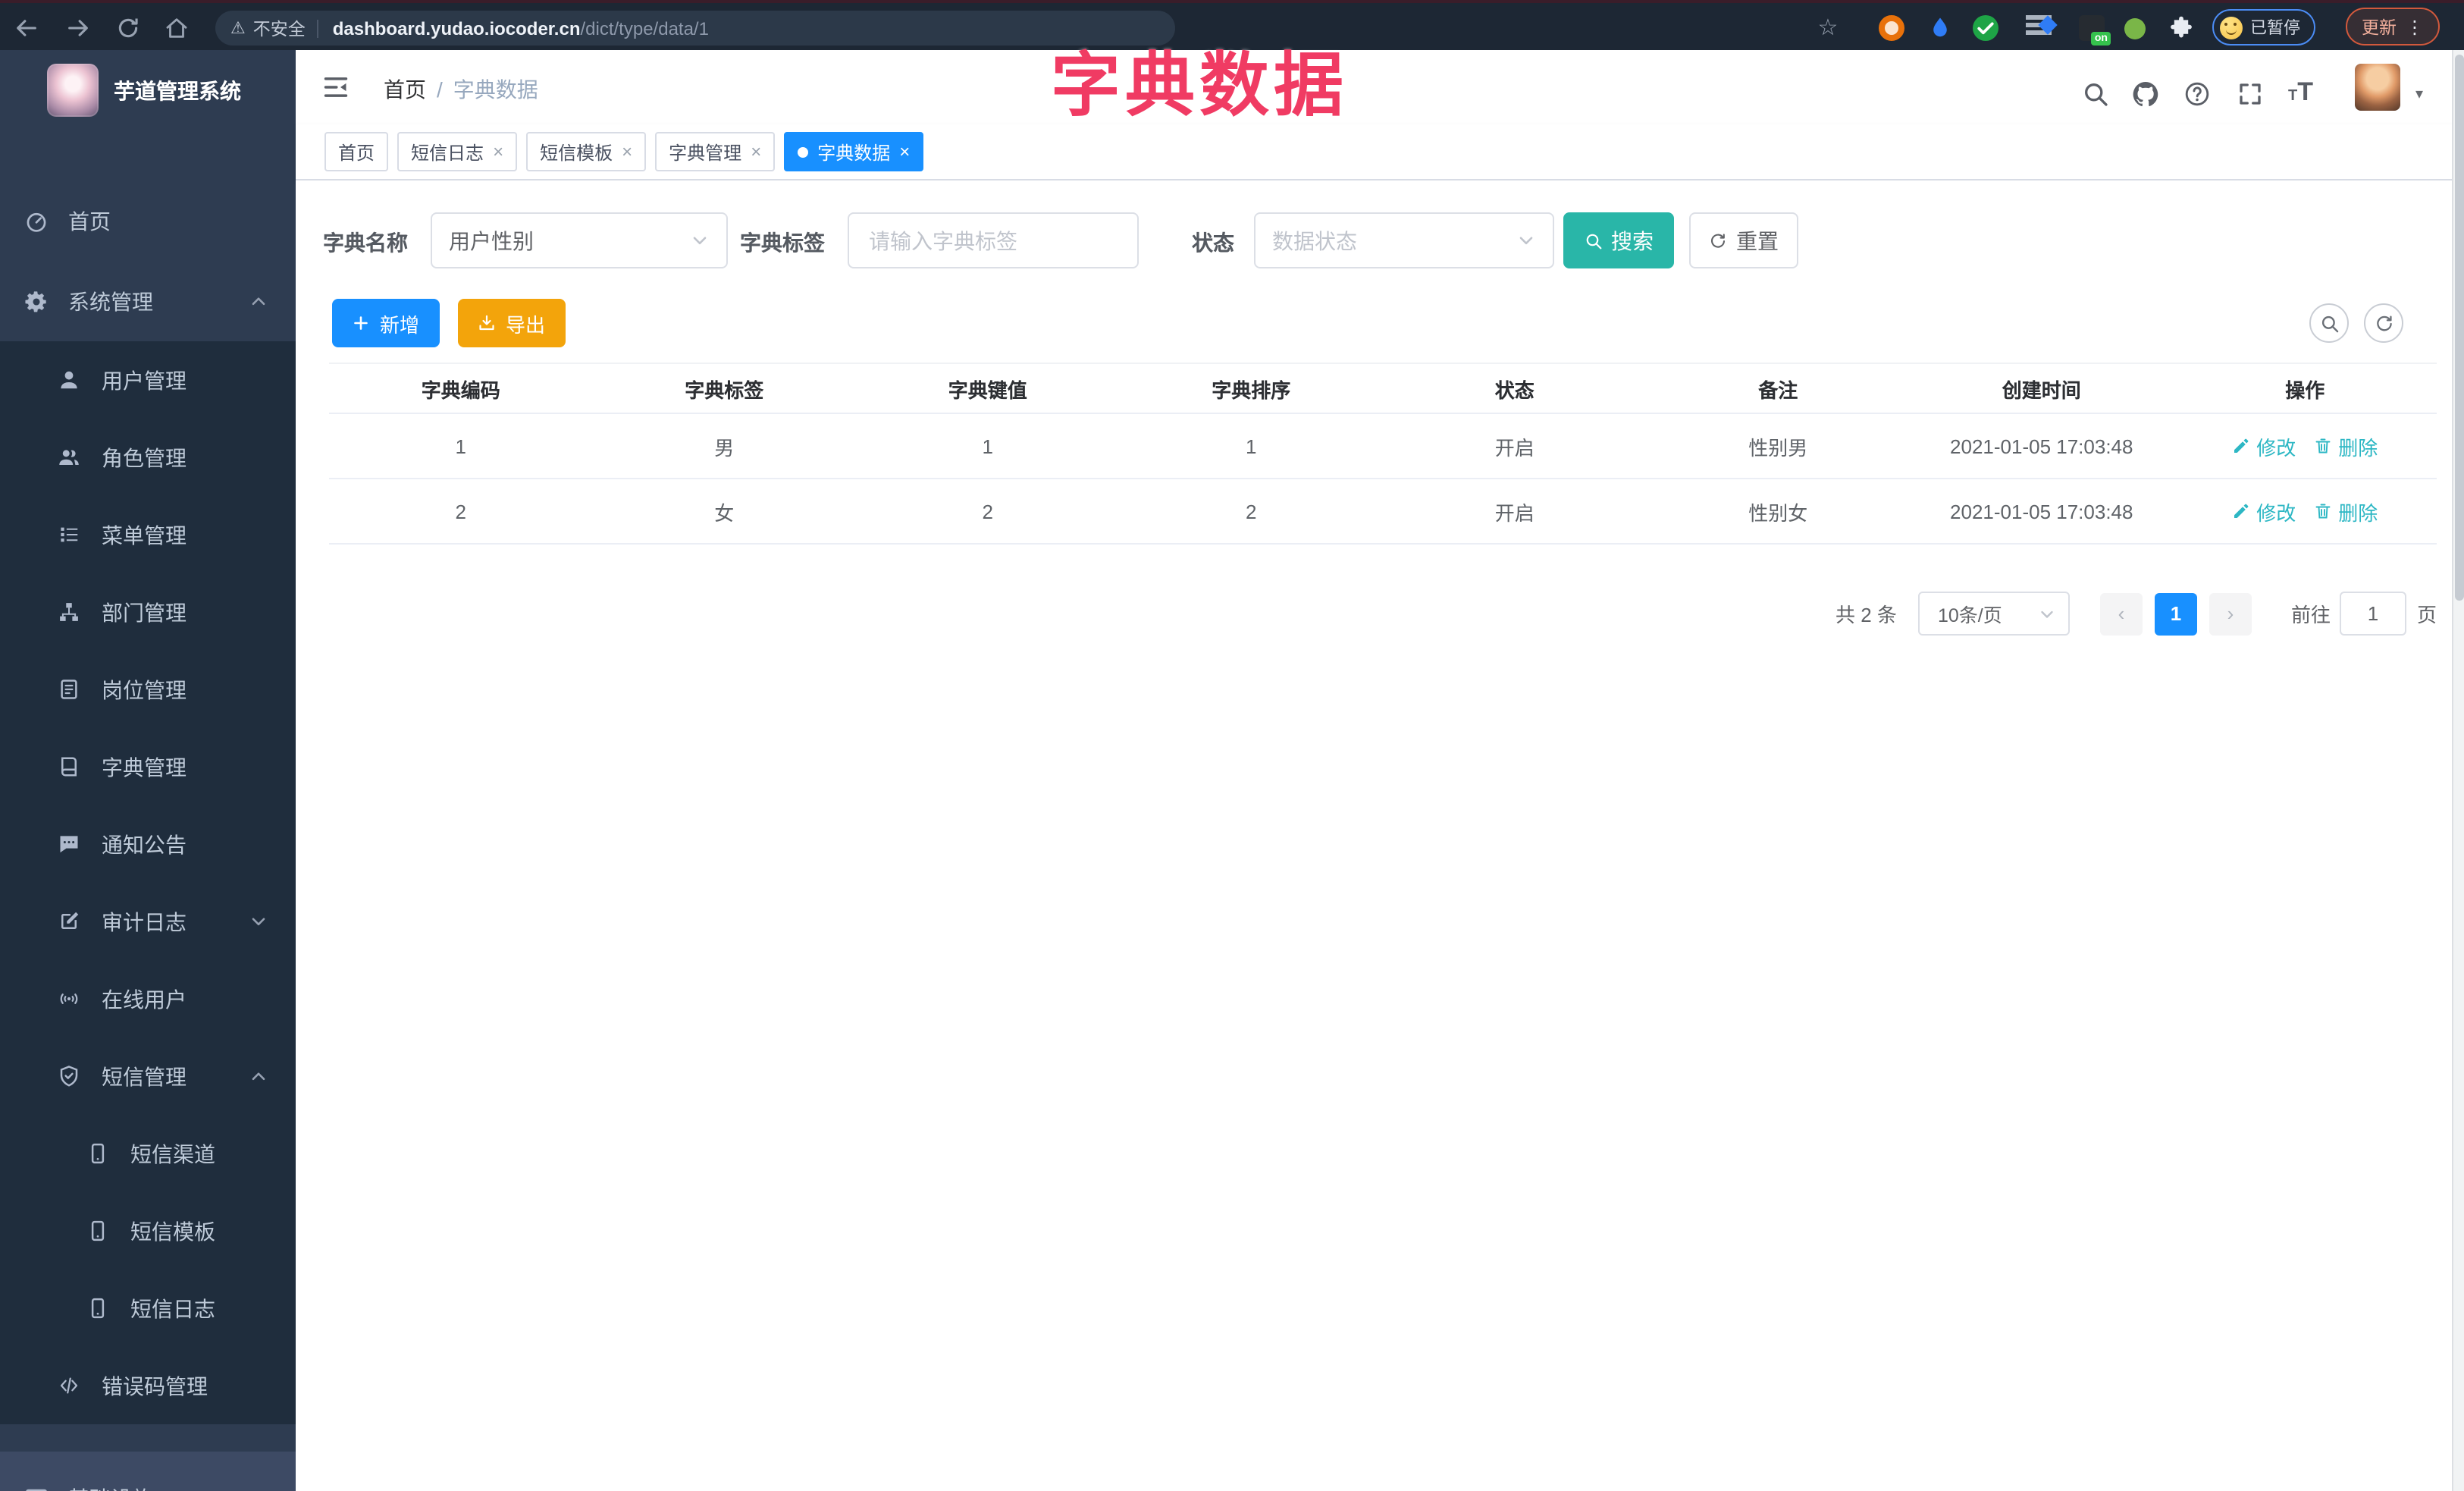 The width and height of the screenshot is (2464, 1491). What do you see at coordinates (148, 1153) in the screenshot?
I see `sidebar-item-sms-channel: 短信渠道` at bounding box center [148, 1153].